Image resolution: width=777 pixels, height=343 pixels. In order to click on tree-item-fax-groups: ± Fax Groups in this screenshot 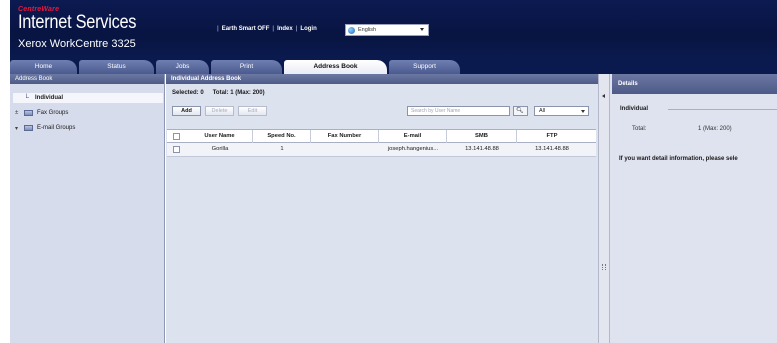, I will do `click(39, 113)`.